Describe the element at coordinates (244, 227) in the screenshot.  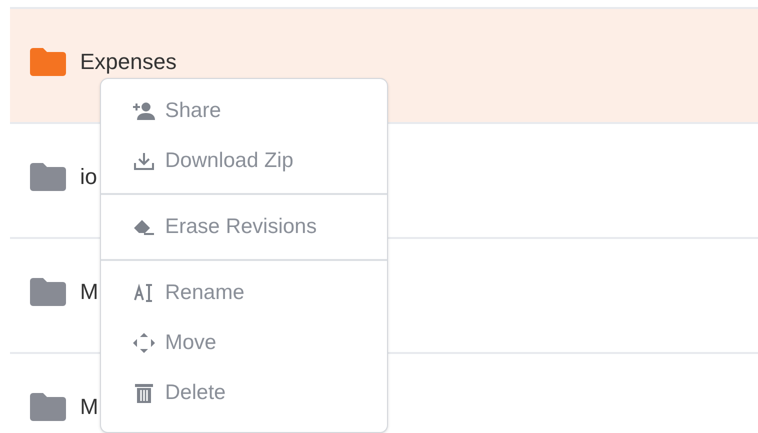
I see `menu-item: Erase Revisions` at that location.